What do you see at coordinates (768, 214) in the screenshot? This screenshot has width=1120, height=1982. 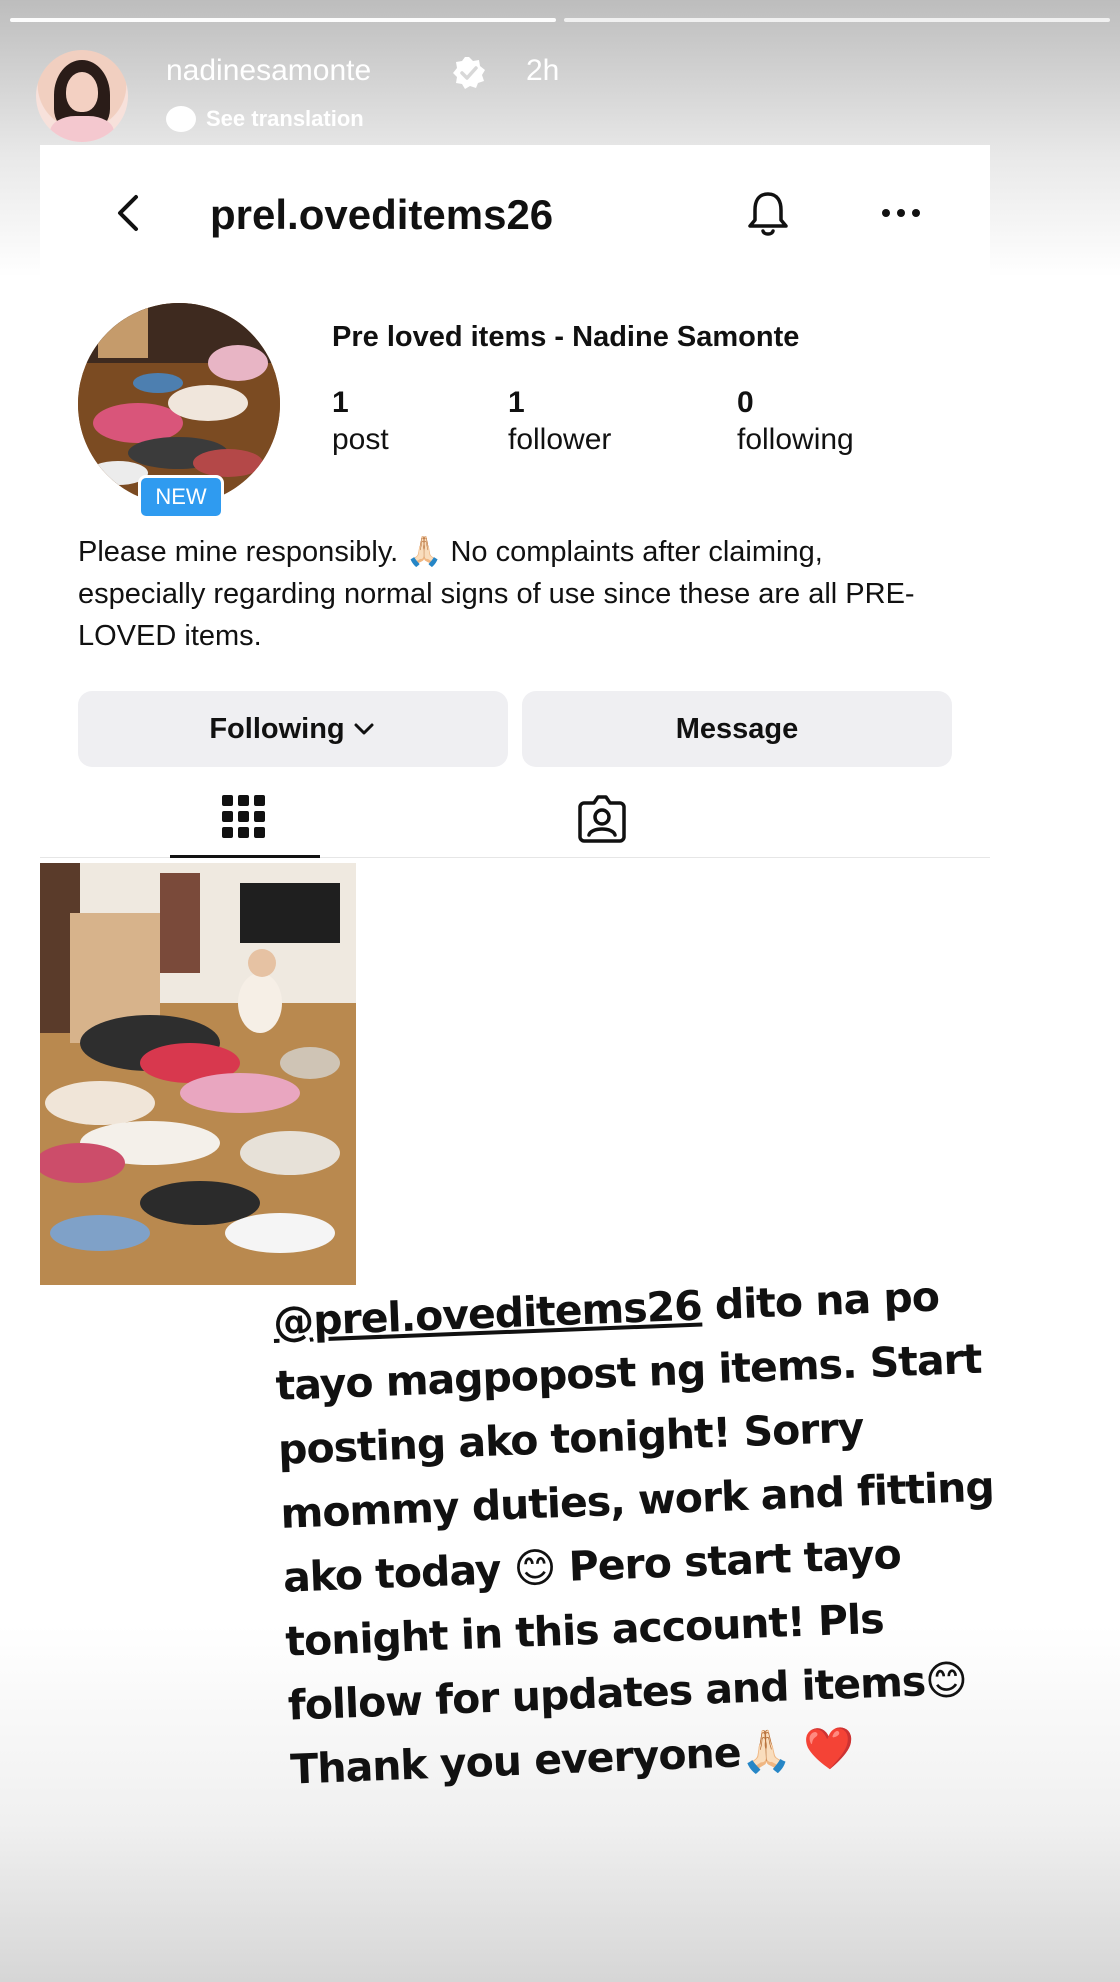 I see `bell-icon` at bounding box center [768, 214].